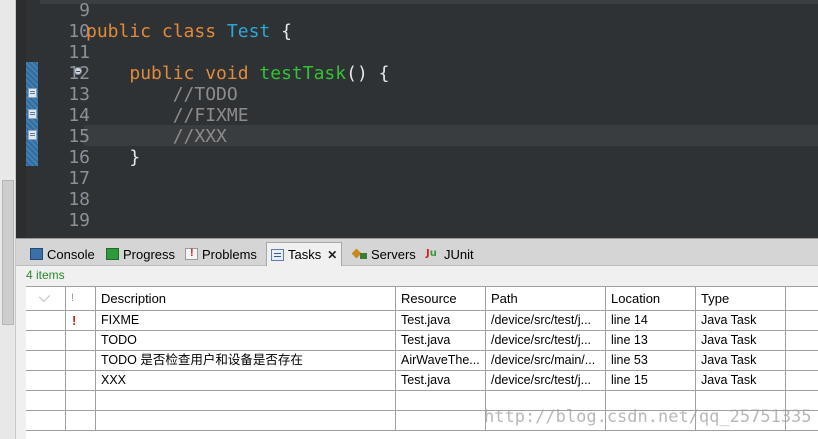 This screenshot has height=439, width=818. Describe the element at coordinates (79, 115) in the screenshot. I see `line-number: 14` at that location.